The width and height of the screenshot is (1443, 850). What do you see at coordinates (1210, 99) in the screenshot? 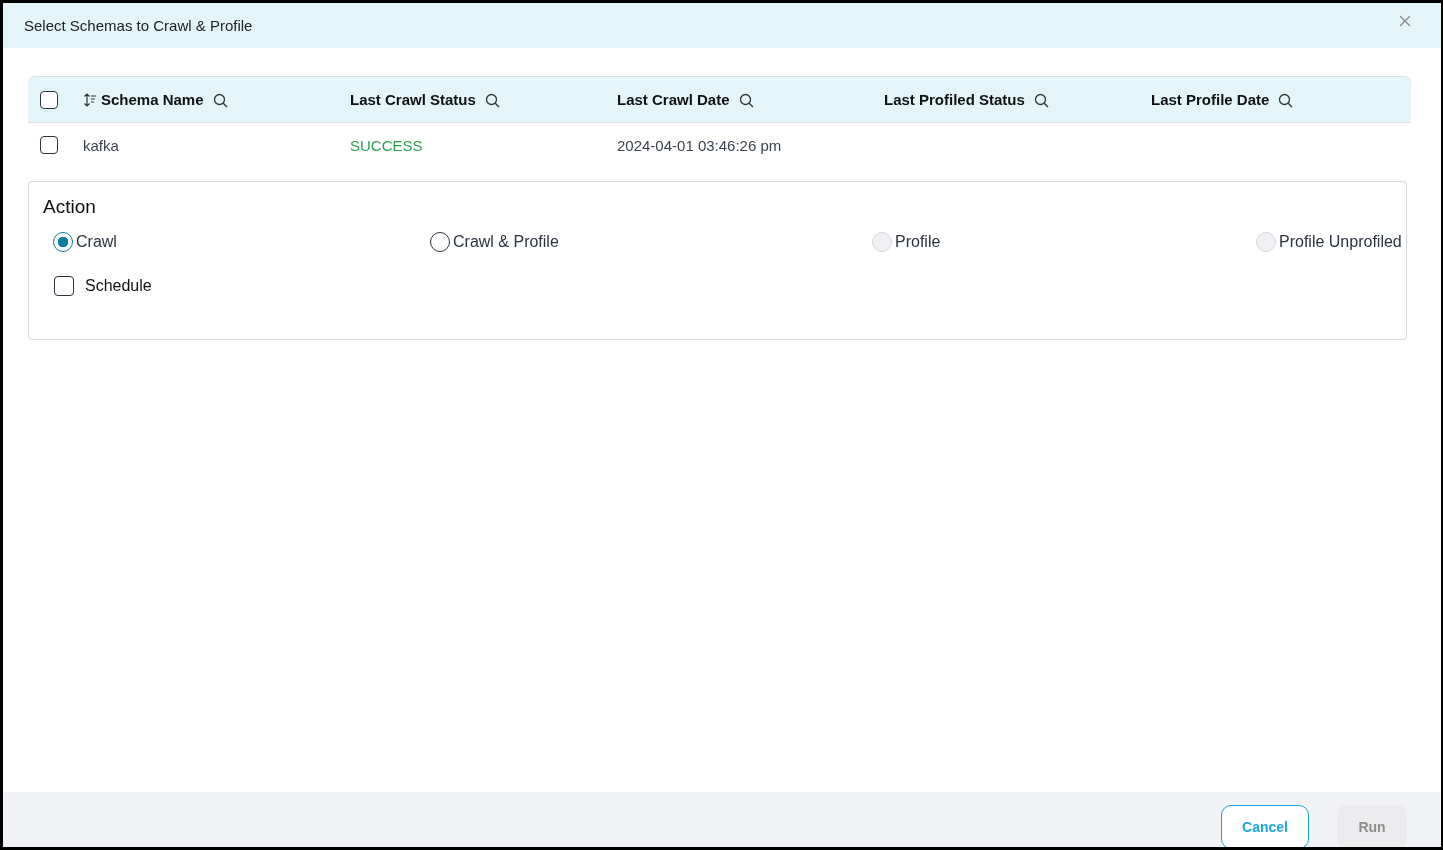
I see `column-header: Last Profile Date` at bounding box center [1210, 99].